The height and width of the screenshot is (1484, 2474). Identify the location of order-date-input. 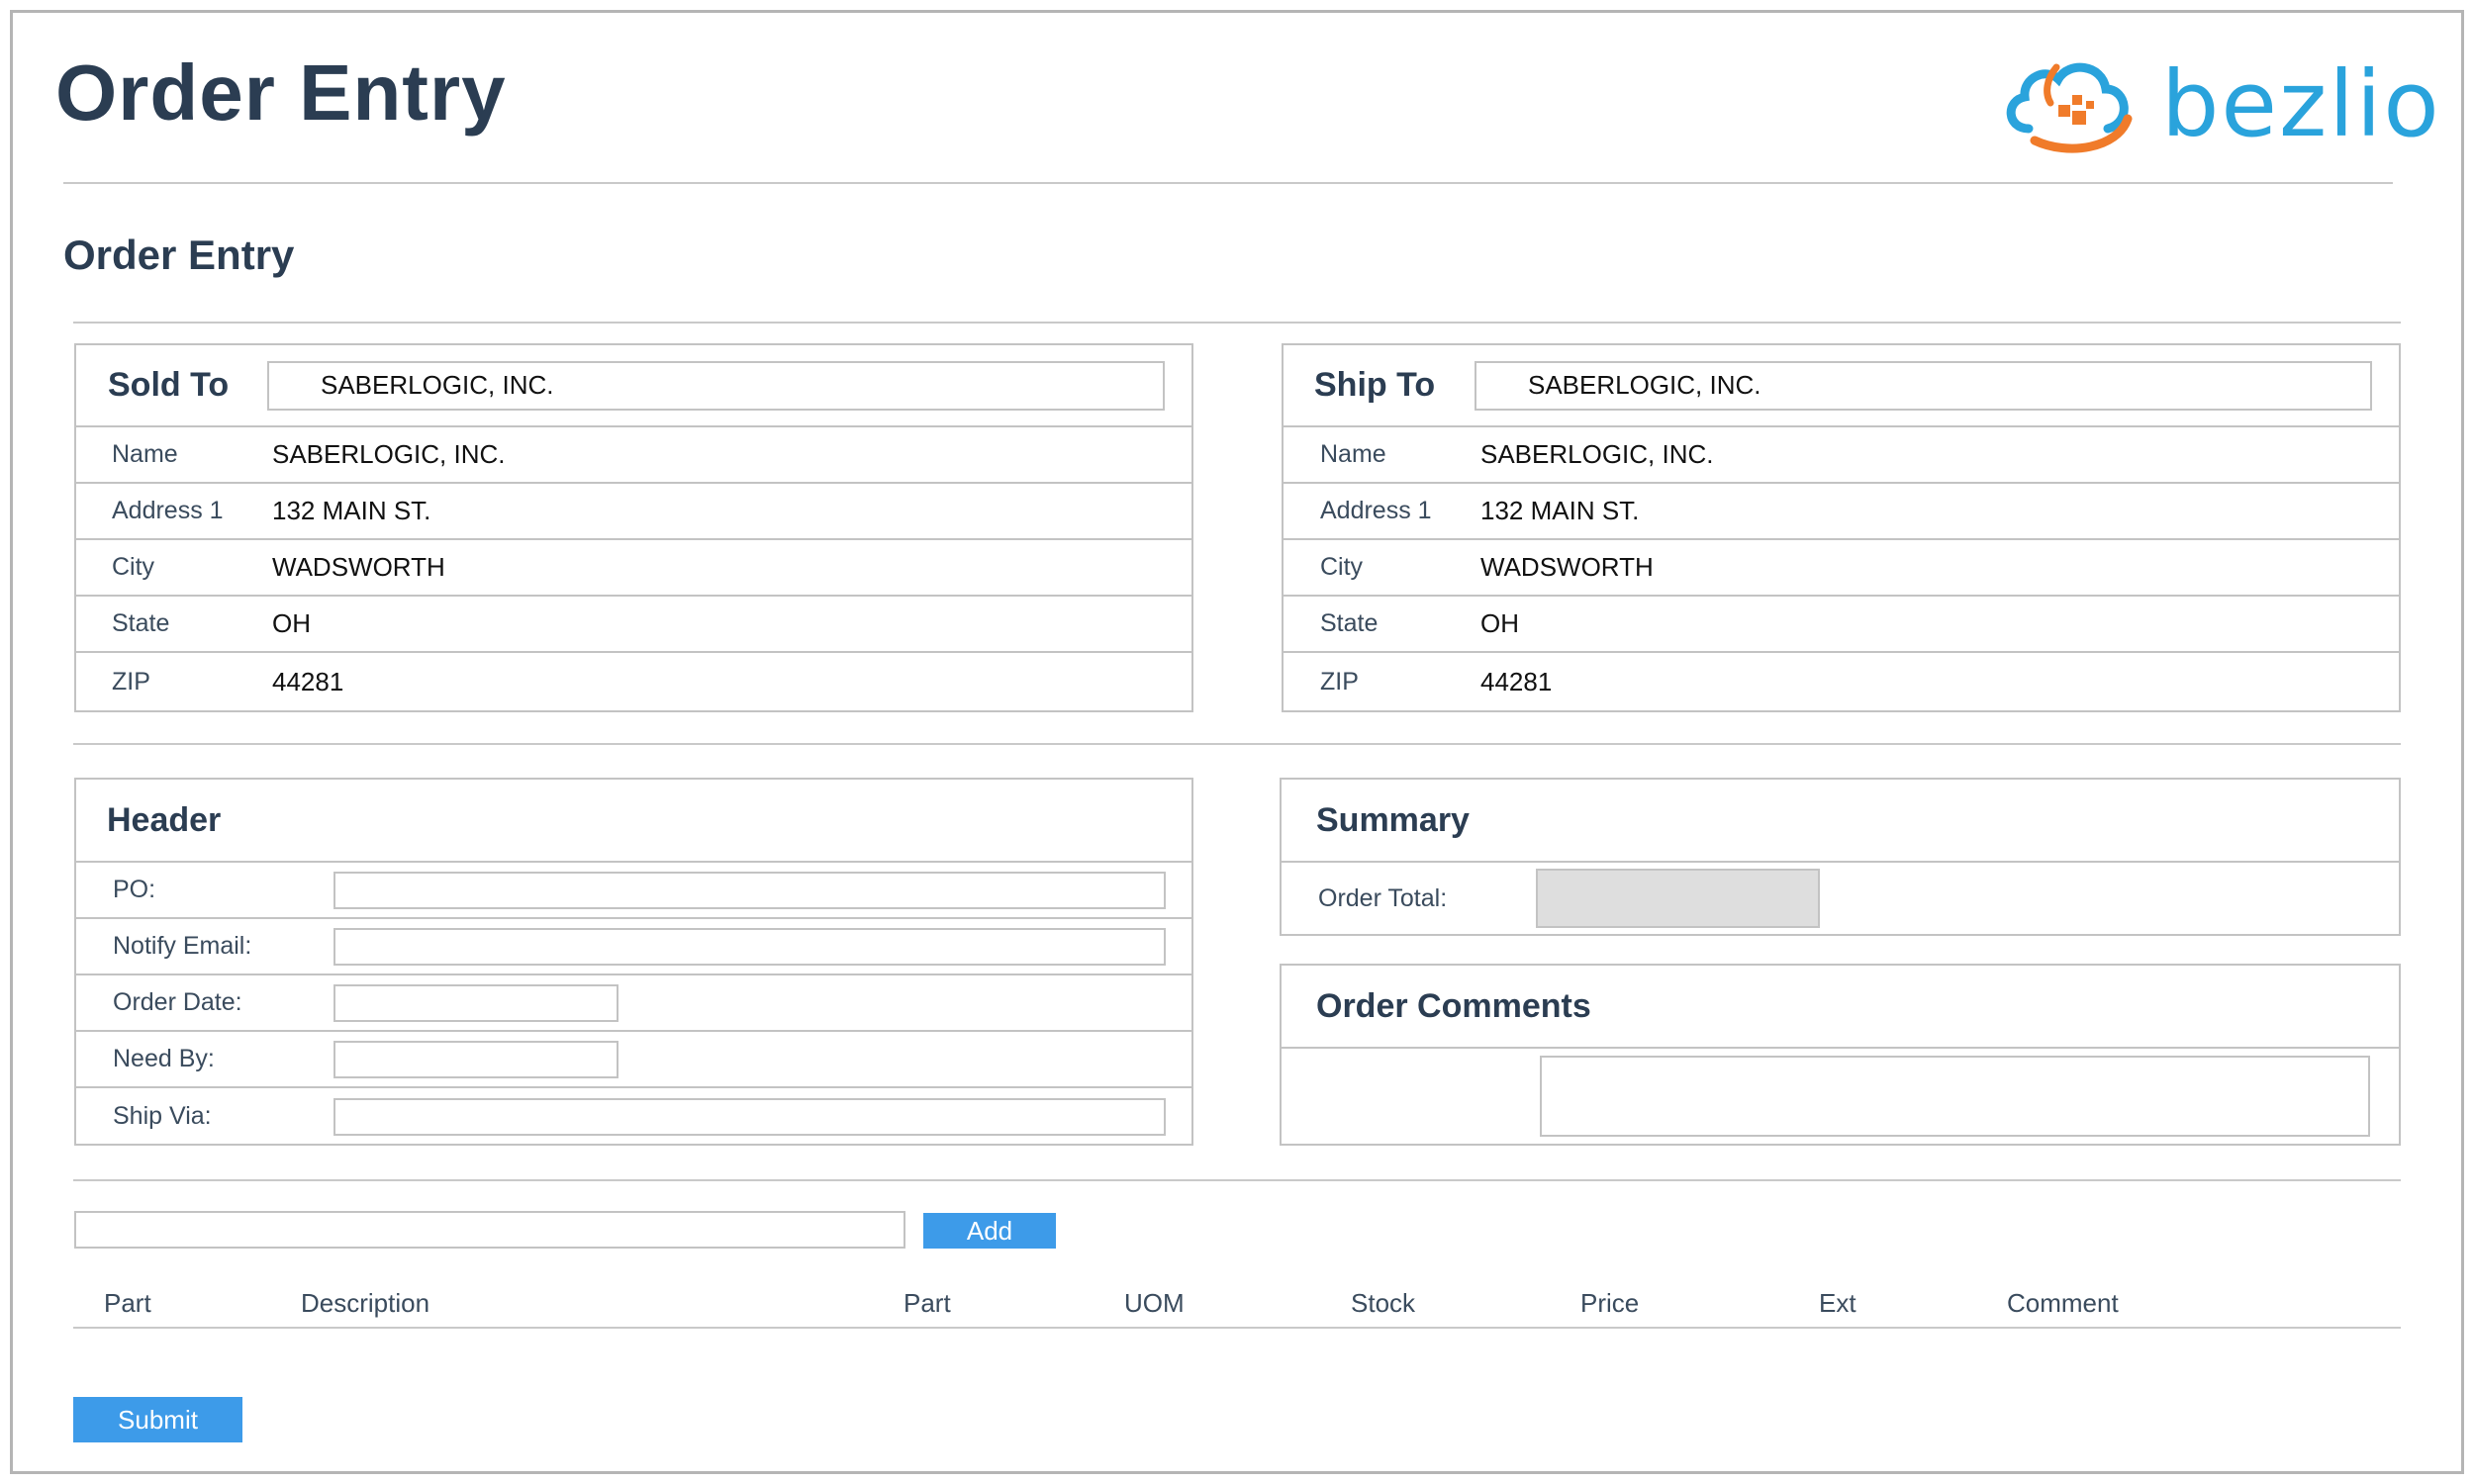
(476, 1002).